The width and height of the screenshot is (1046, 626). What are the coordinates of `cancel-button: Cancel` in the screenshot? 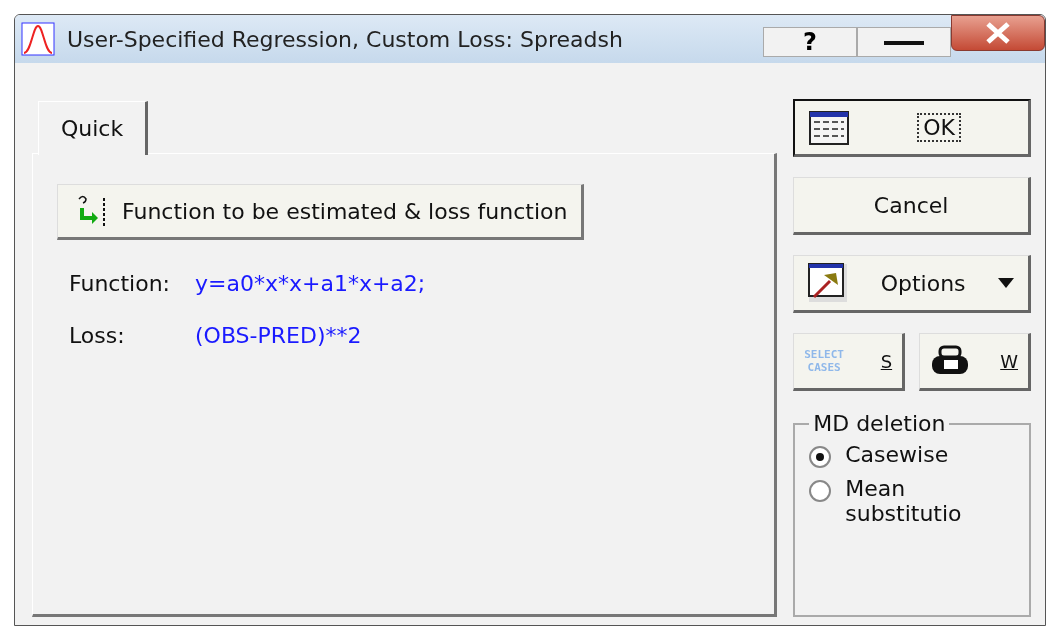 It's located at (912, 206).